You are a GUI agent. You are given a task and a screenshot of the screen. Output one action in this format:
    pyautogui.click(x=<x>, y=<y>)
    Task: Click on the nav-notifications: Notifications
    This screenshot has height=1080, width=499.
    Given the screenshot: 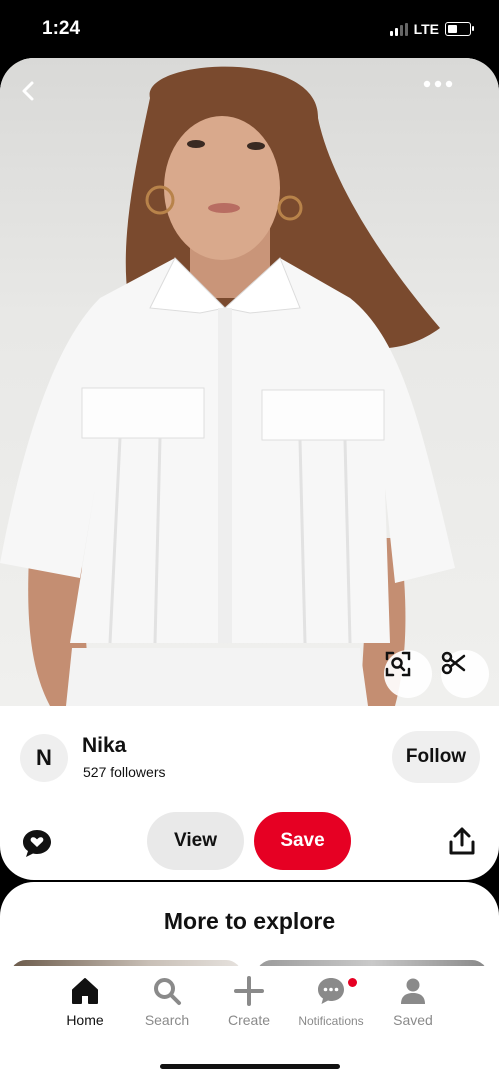 What is the action you would take?
    pyautogui.click(x=331, y=1002)
    